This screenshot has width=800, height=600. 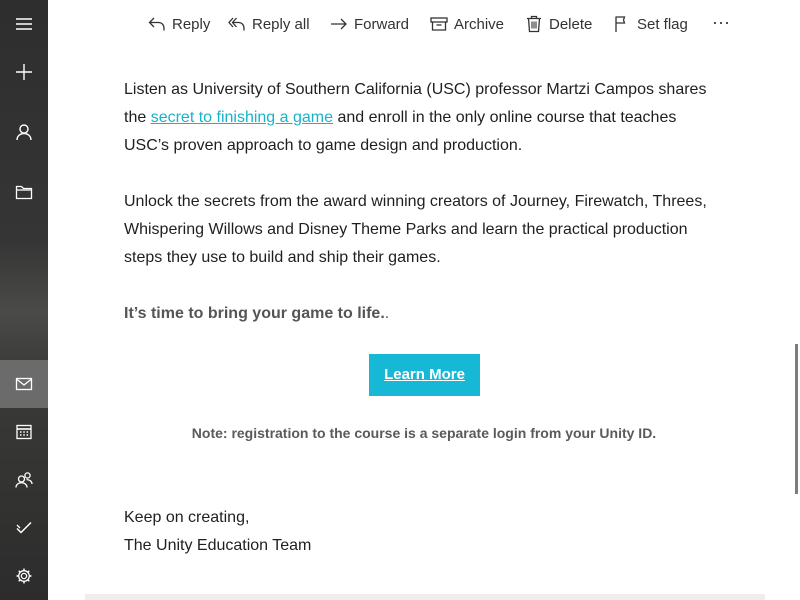 I want to click on call-to-action-heading: It’s time to bring your game to life.., so click(x=424, y=314).